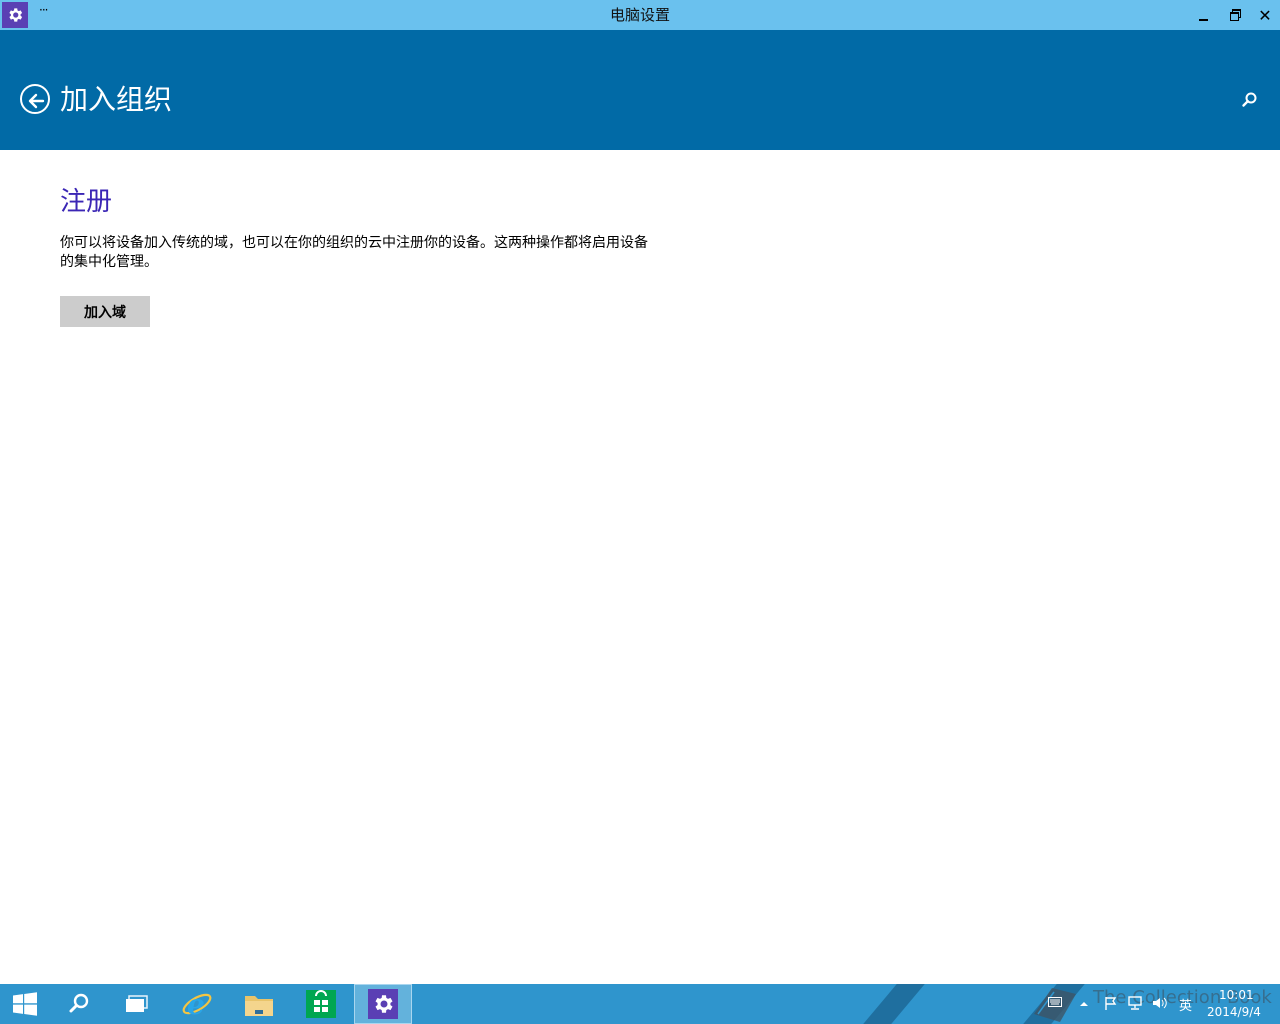 Image resolution: width=1280 pixels, height=1024 pixels. What do you see at coordinates (1203, 20) in the screenshot?
I see `minimize-icon` at bounding box center [1203, 20].